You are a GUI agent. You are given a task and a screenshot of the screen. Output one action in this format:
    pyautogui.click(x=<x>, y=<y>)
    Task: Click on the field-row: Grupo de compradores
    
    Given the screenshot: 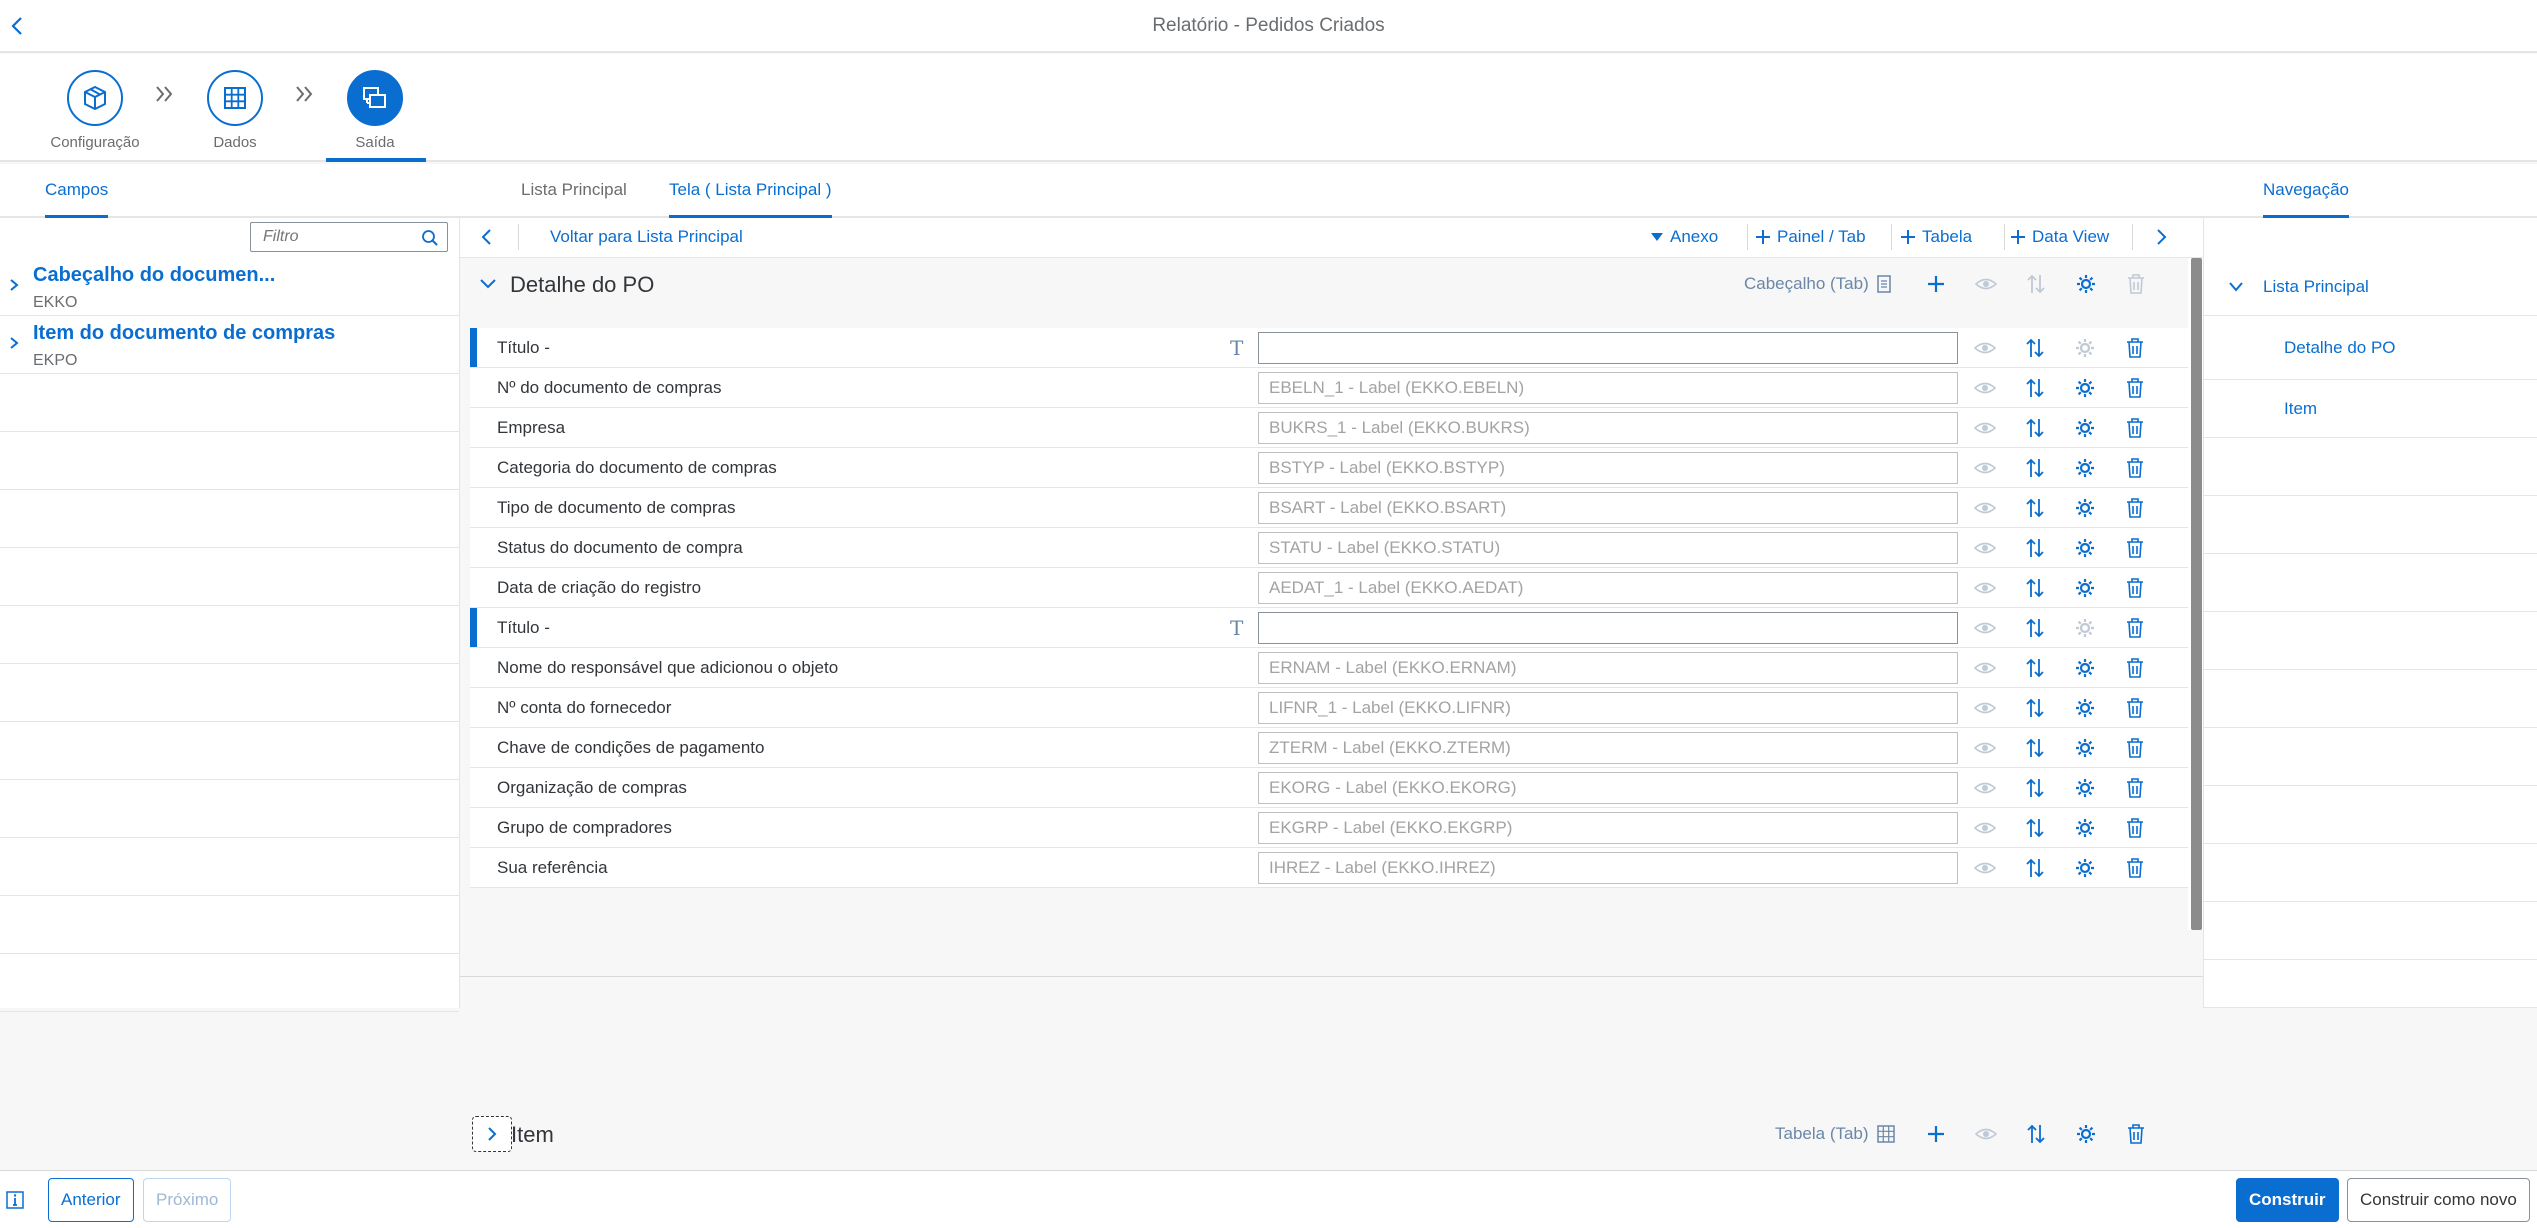 What is the action you would take?
    pyautogui.click(x=1329, y=828)
    